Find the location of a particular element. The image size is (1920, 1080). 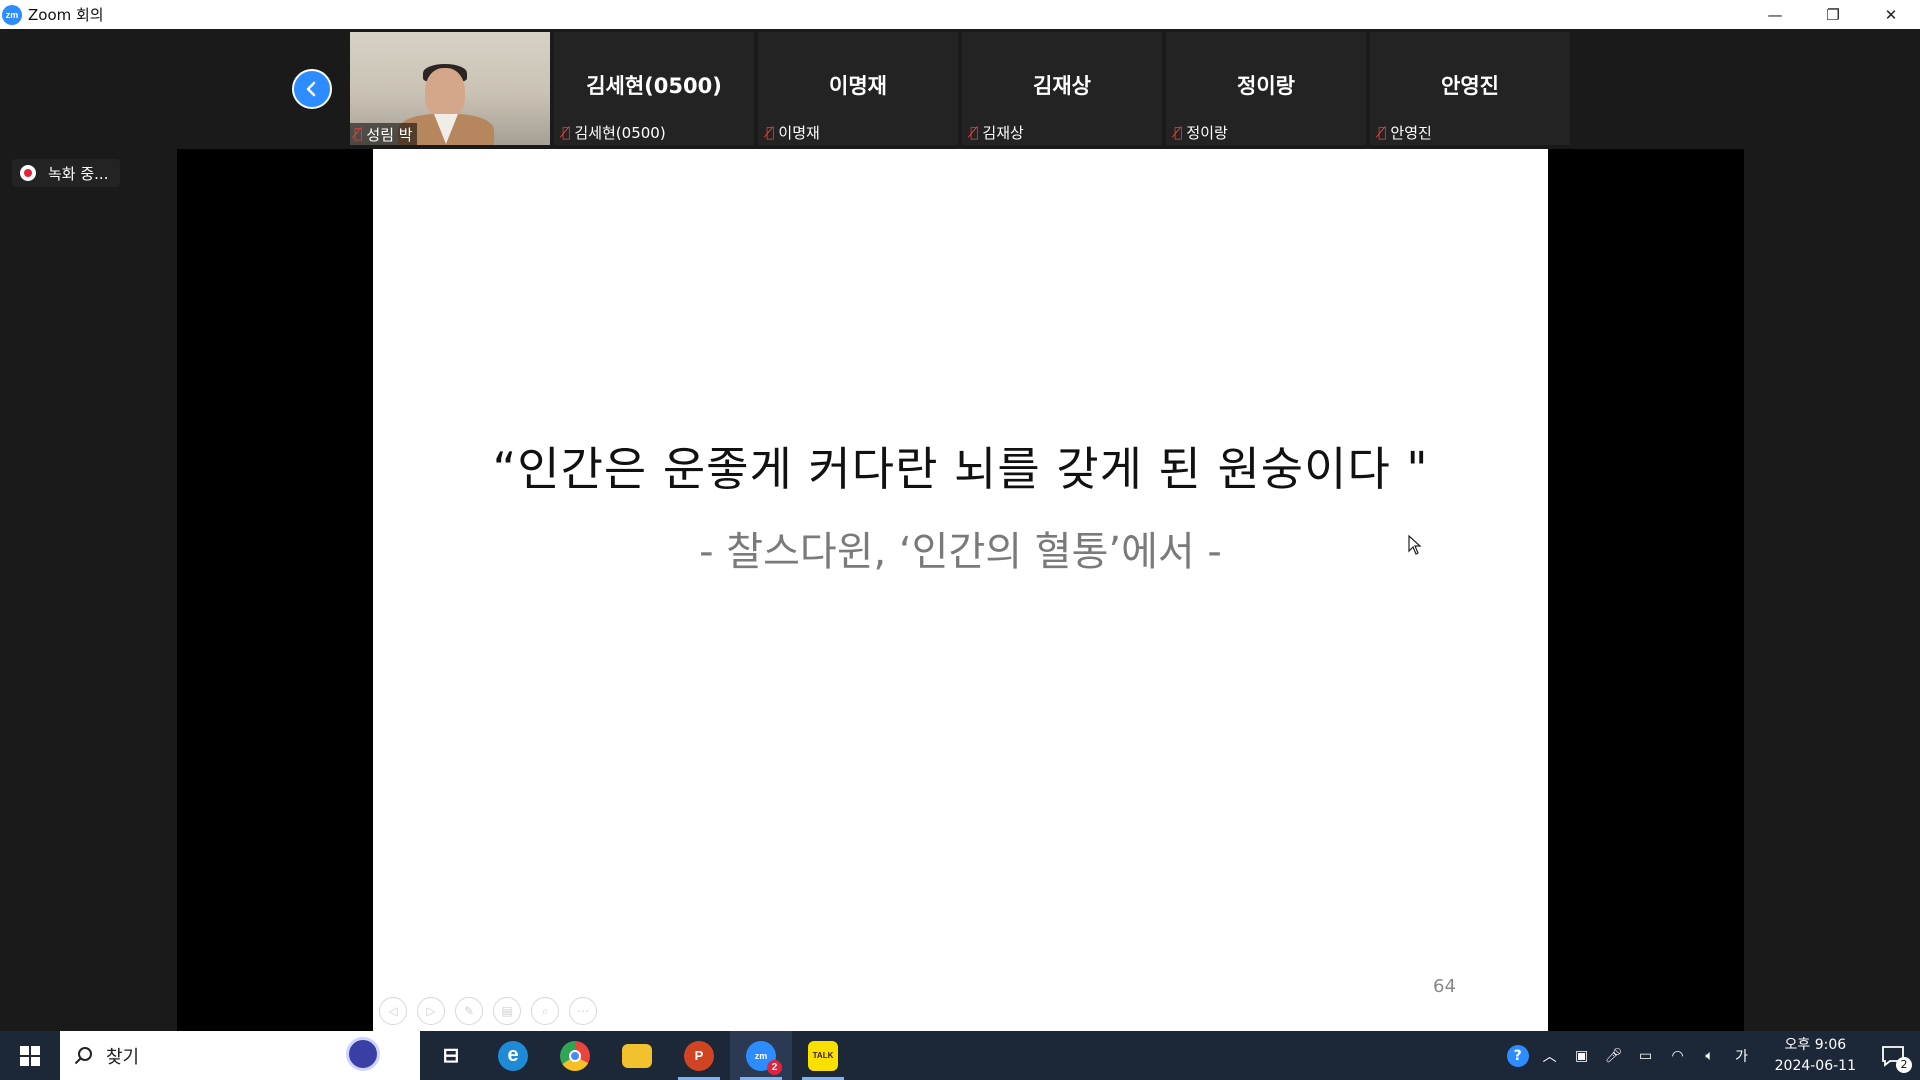

slide-page-number: 64 is located at coordinates (1444, 986).